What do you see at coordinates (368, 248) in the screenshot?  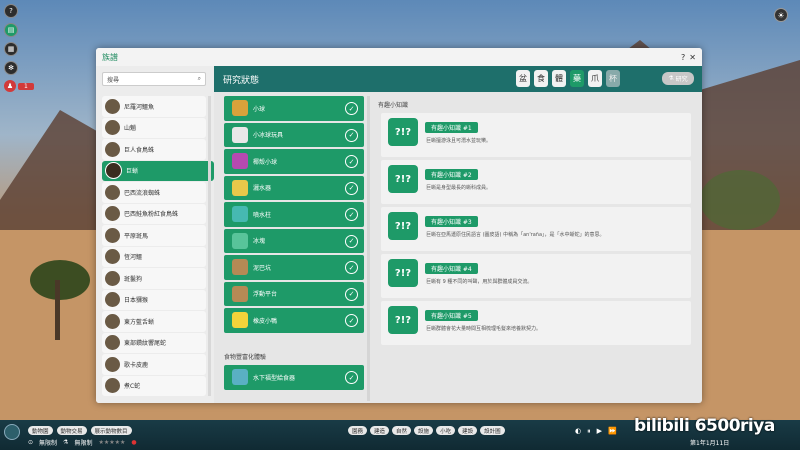 I see `research-scrollbar` at bounding box center [368, 248].